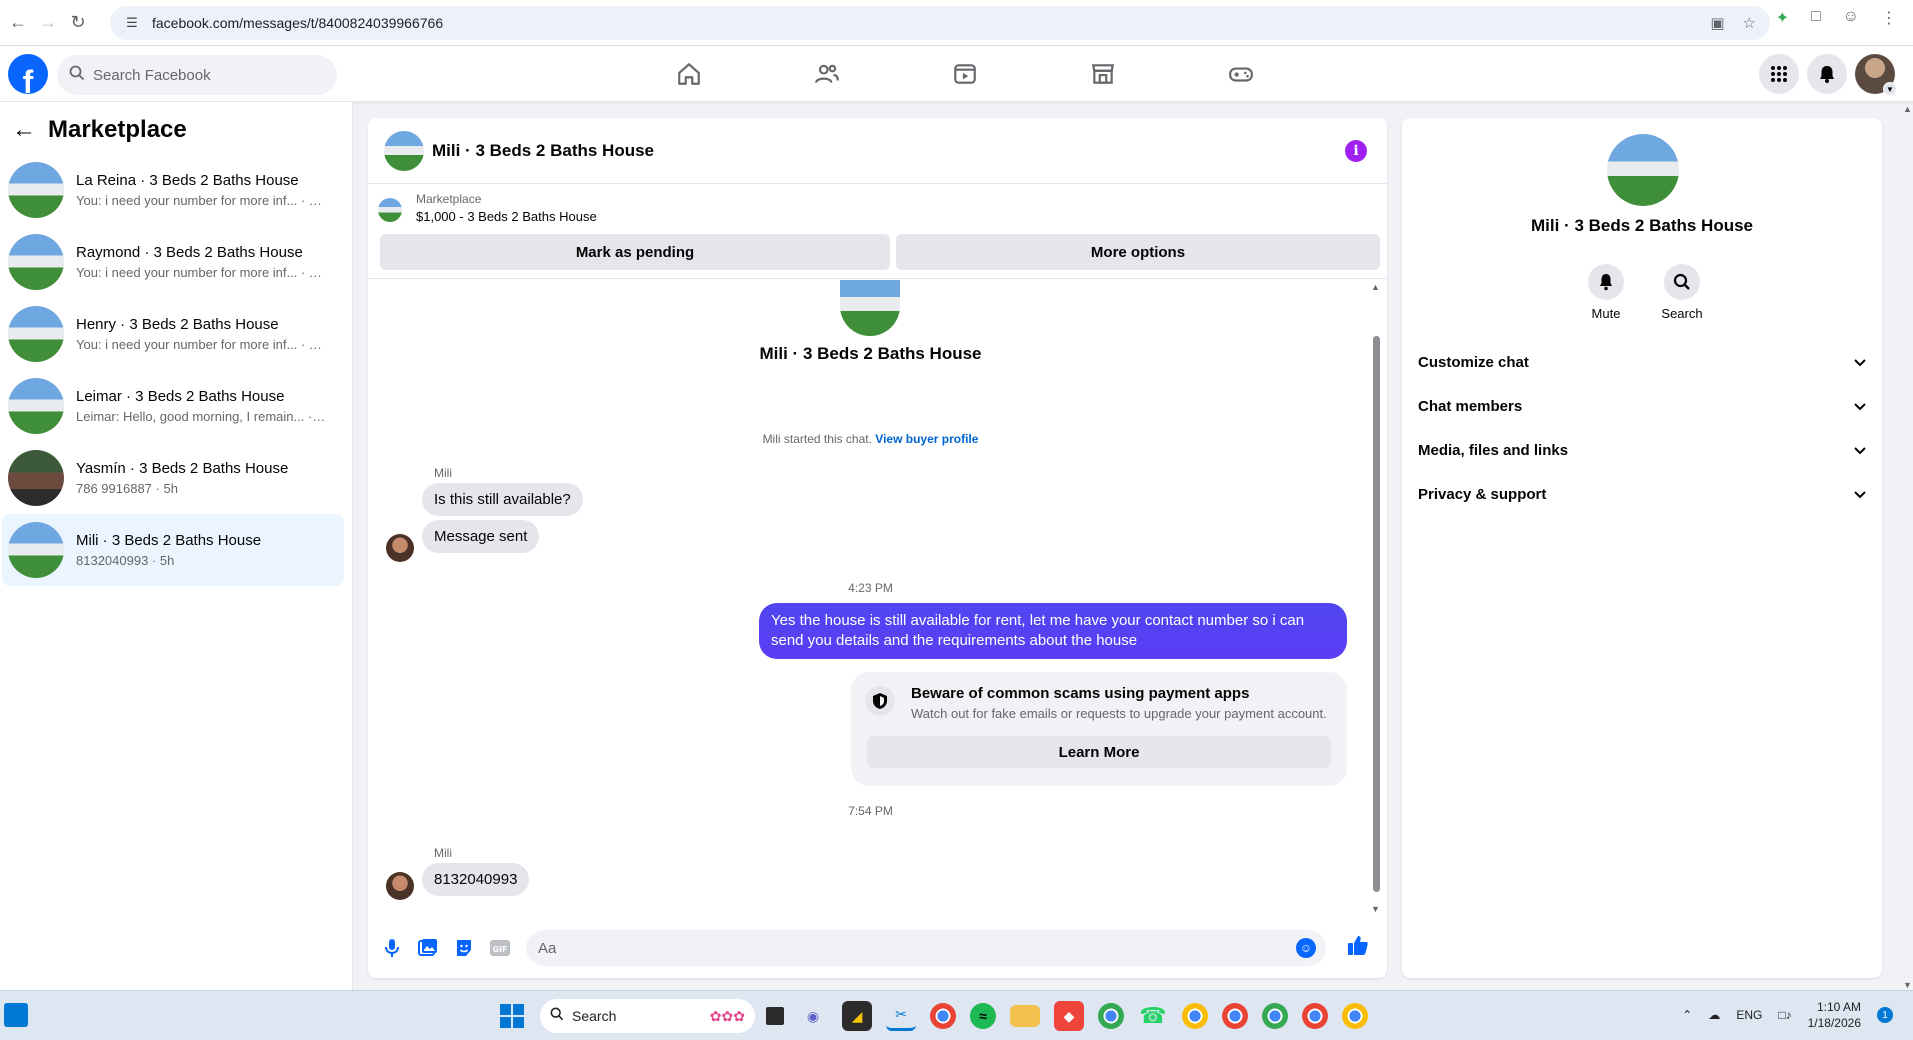 Image resolution: width=1913 pixels, height=1040 pixels. What do you see at coordinates (28, 74) in the screenshot?
I see `facebook-logo: f` at bounding box center [28, 74].